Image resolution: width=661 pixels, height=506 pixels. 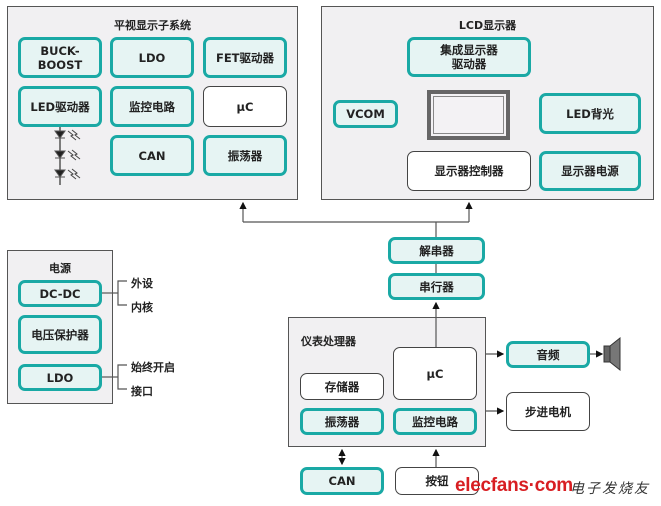 What do you see at coordinates (610, 489) in the screenshot?
I see `elecfans-logo-cn: 电子发烧友` at bounding box center [610, 489].